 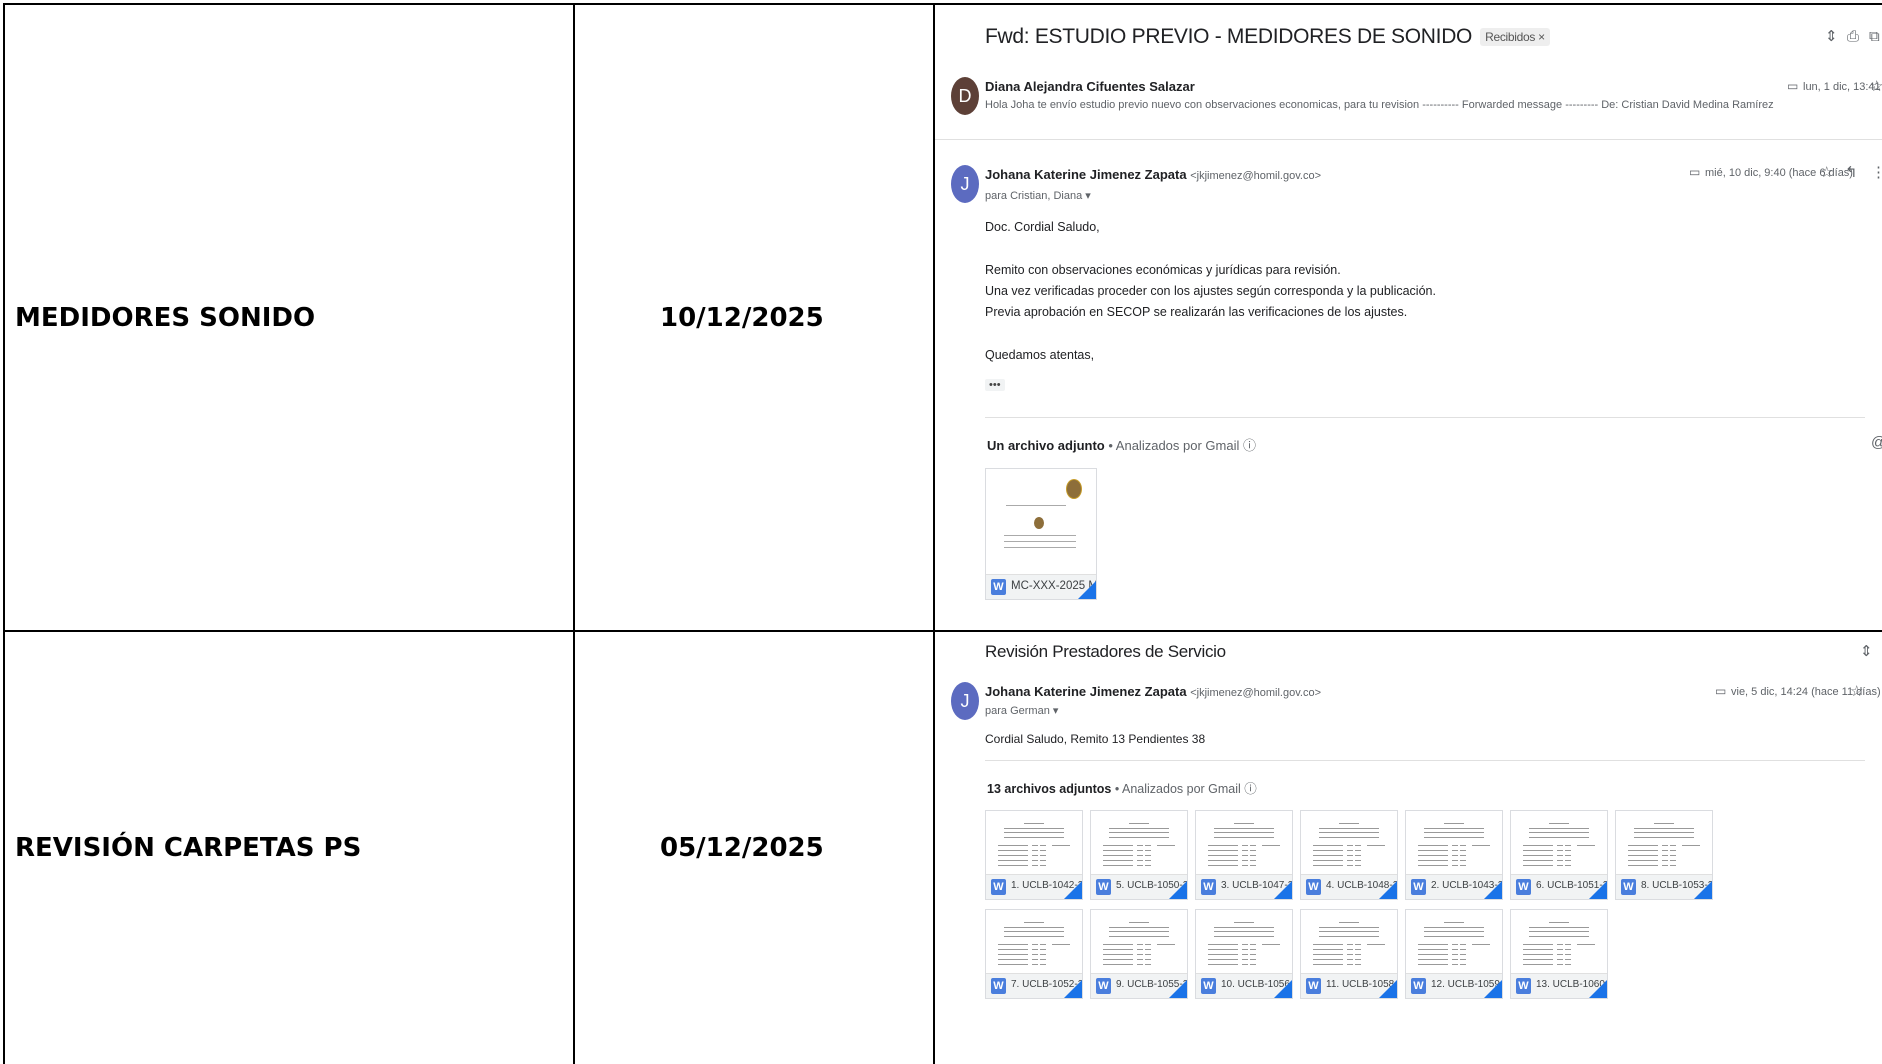 I want to click on print-icon: ⎙, so click(x=1853, y=36).